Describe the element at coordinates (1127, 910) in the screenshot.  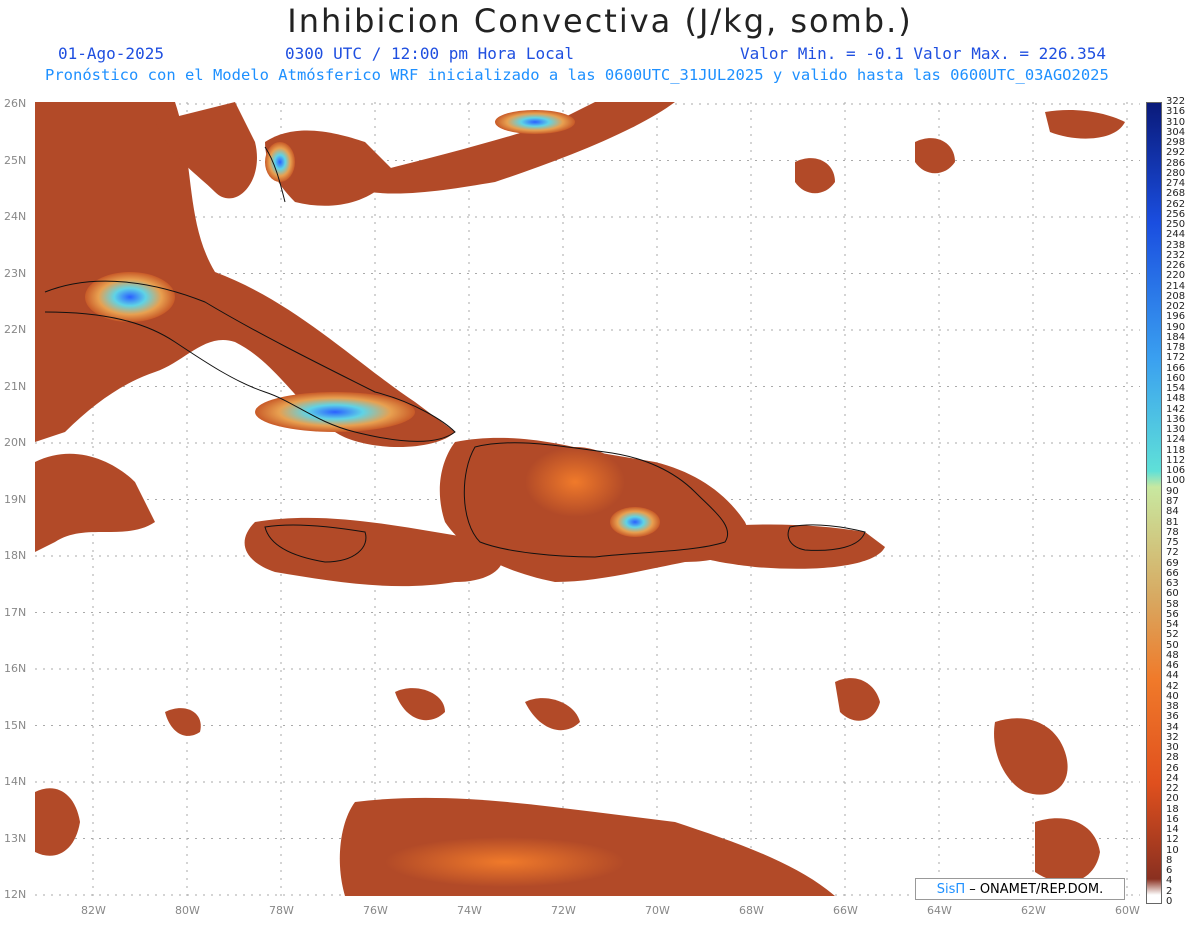
I see `lon-tick-label: 60W` at that location.